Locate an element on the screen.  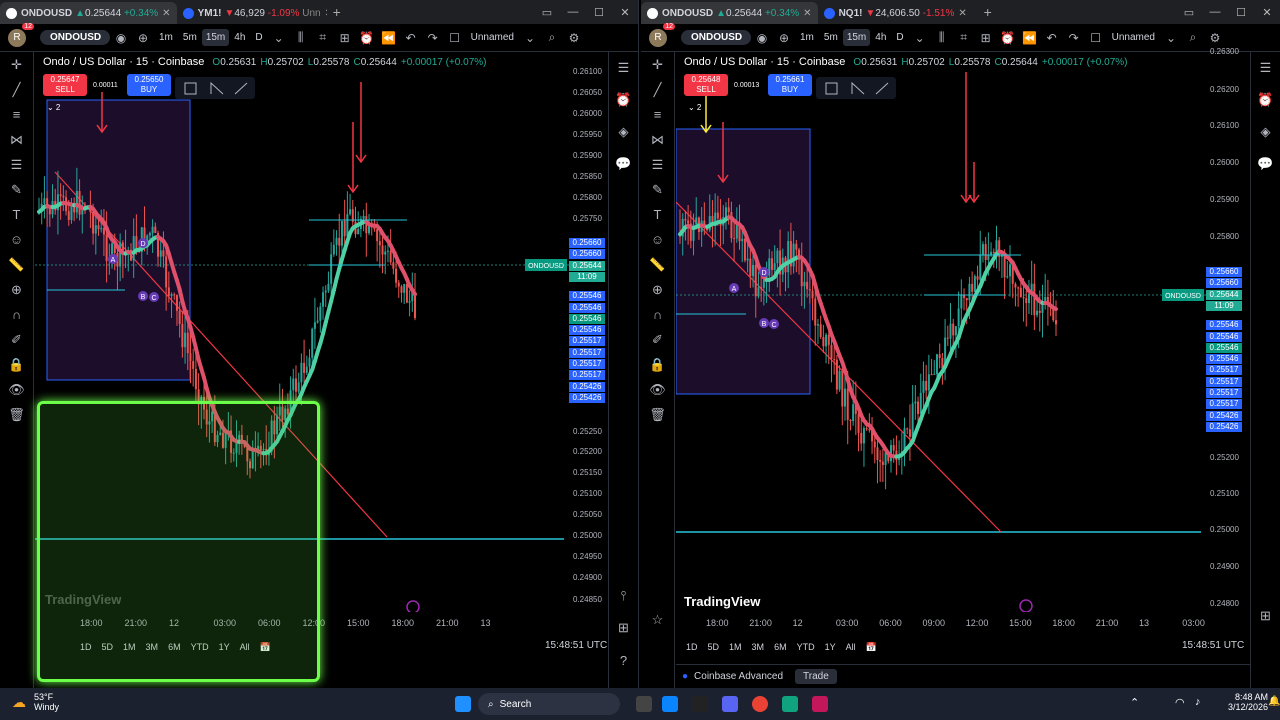
pattern-point-label: A is located at coordinates (113, 259).